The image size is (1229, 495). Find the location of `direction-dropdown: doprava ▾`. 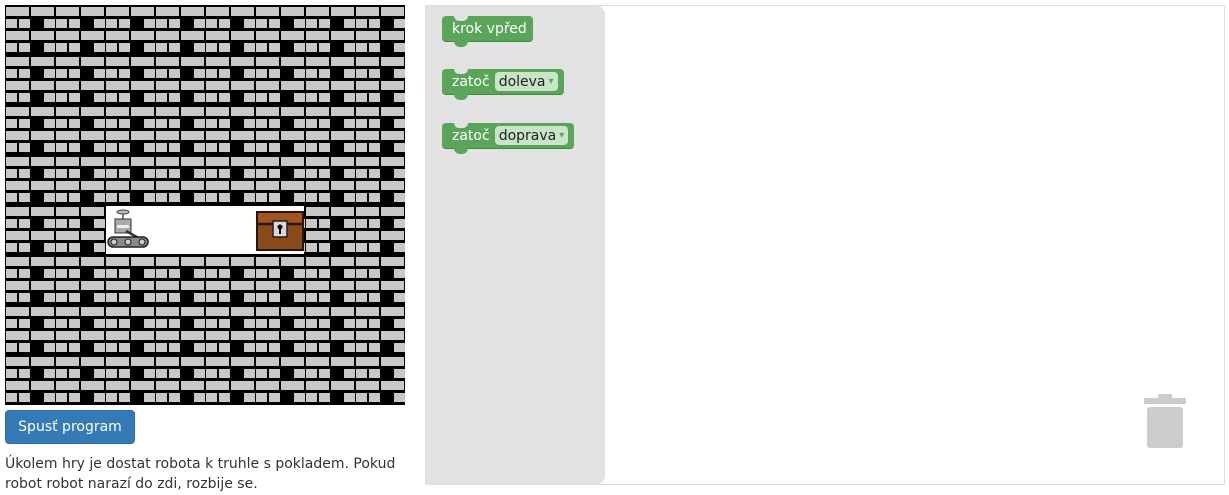

direction-dropdown: doprava ▾ is located at coordinates (531, 135).